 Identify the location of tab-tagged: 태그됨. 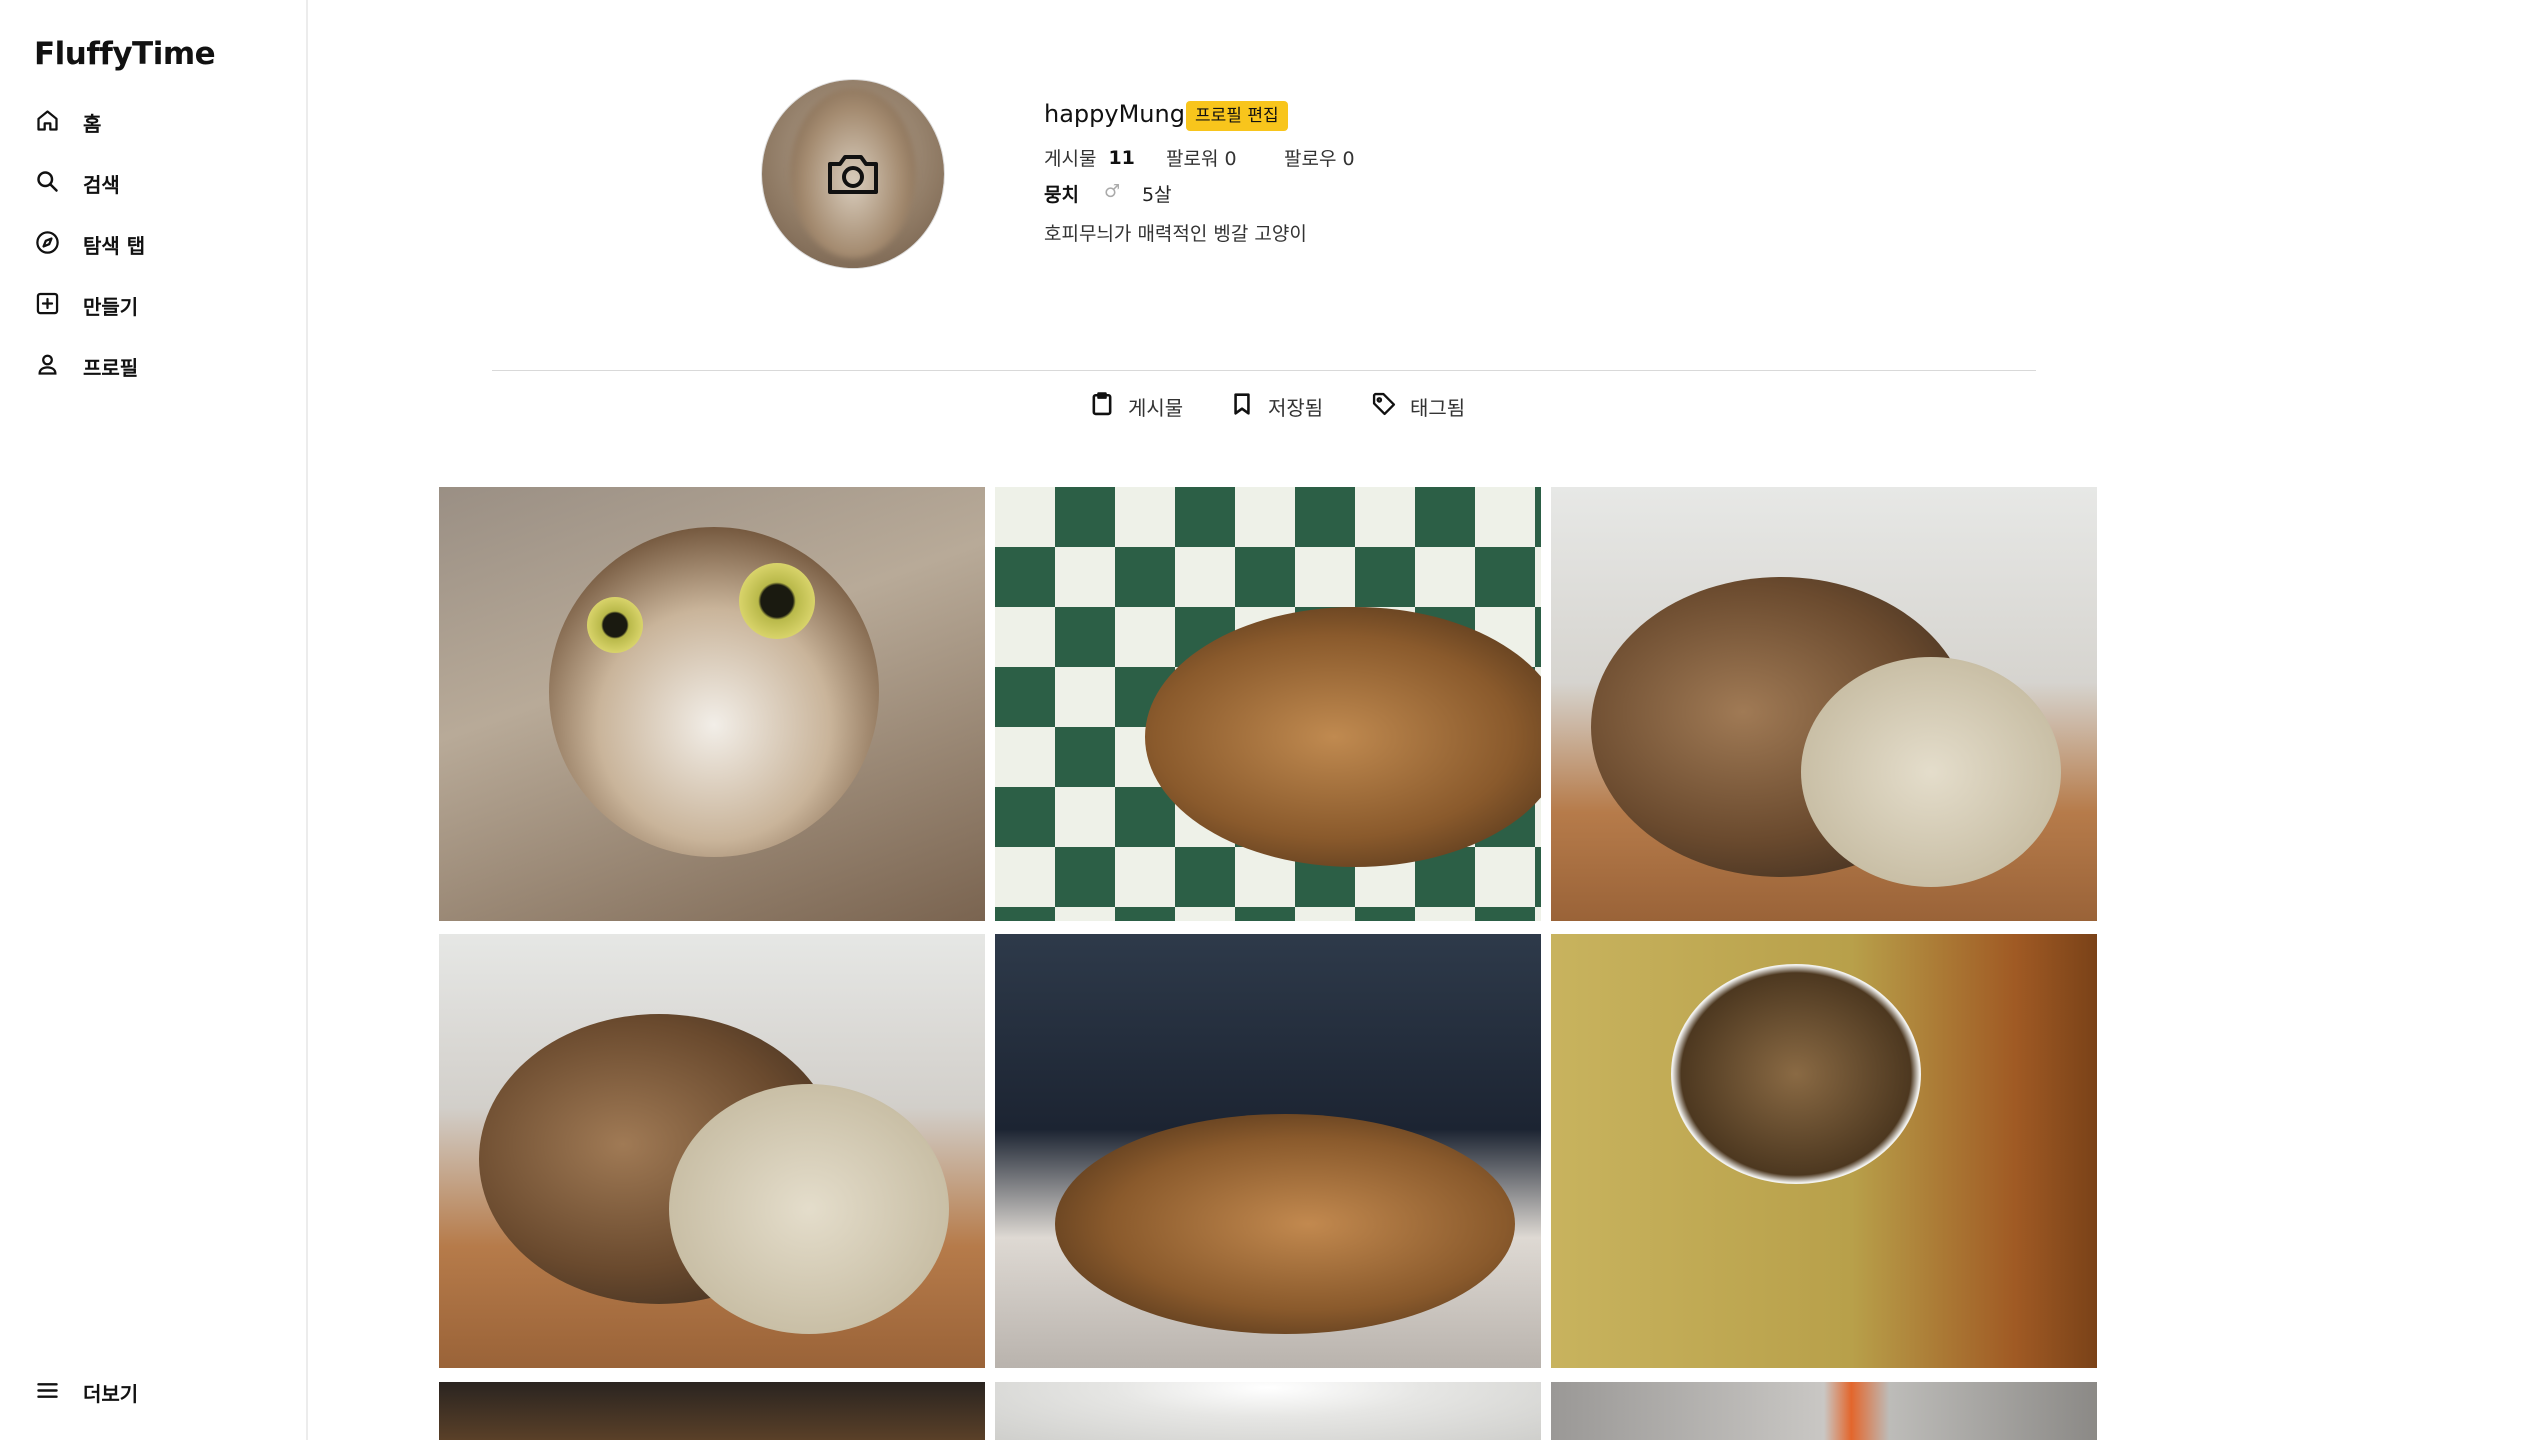
(1411, 406).